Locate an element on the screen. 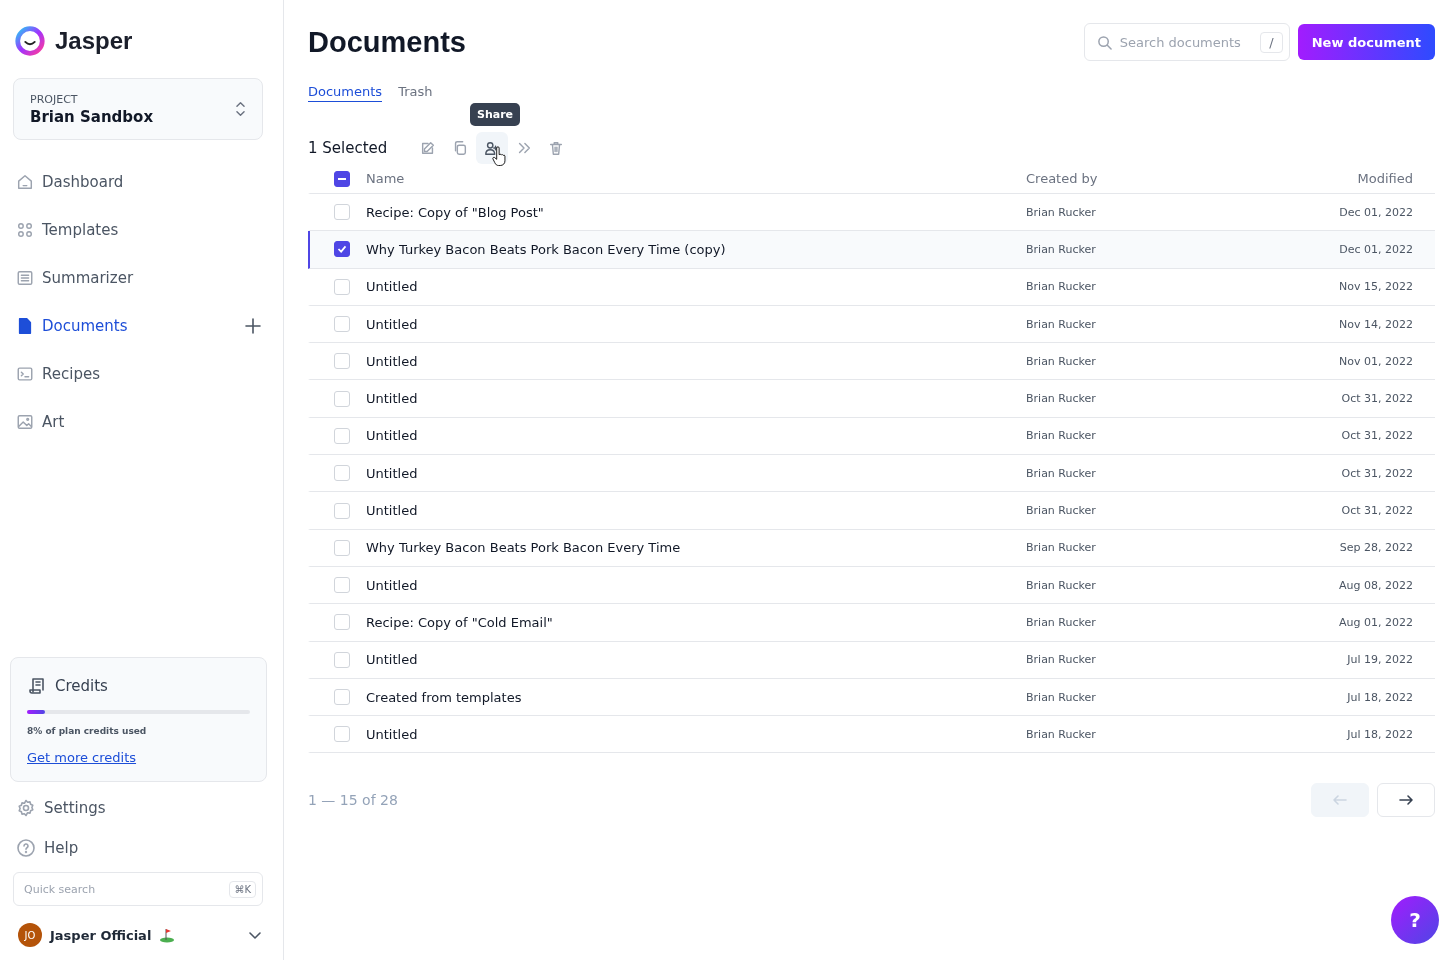  column-header: Modified is located at coordinates (1330, 178).